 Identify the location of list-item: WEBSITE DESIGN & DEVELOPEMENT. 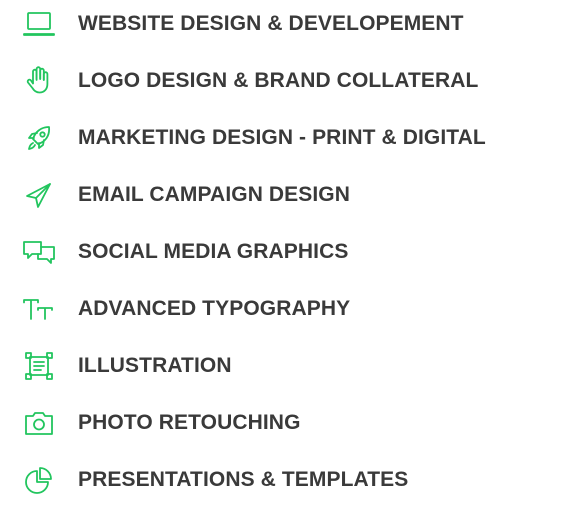
(291, 24).